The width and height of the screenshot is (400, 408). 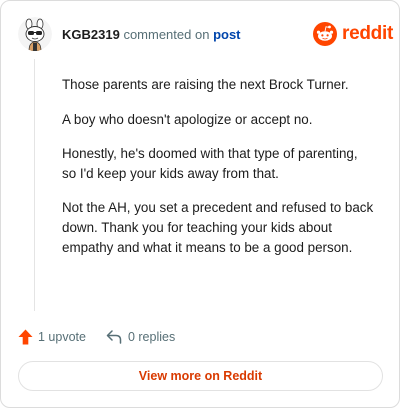 I want to click on reply-arrow-icon, so click(x=114, y=337).